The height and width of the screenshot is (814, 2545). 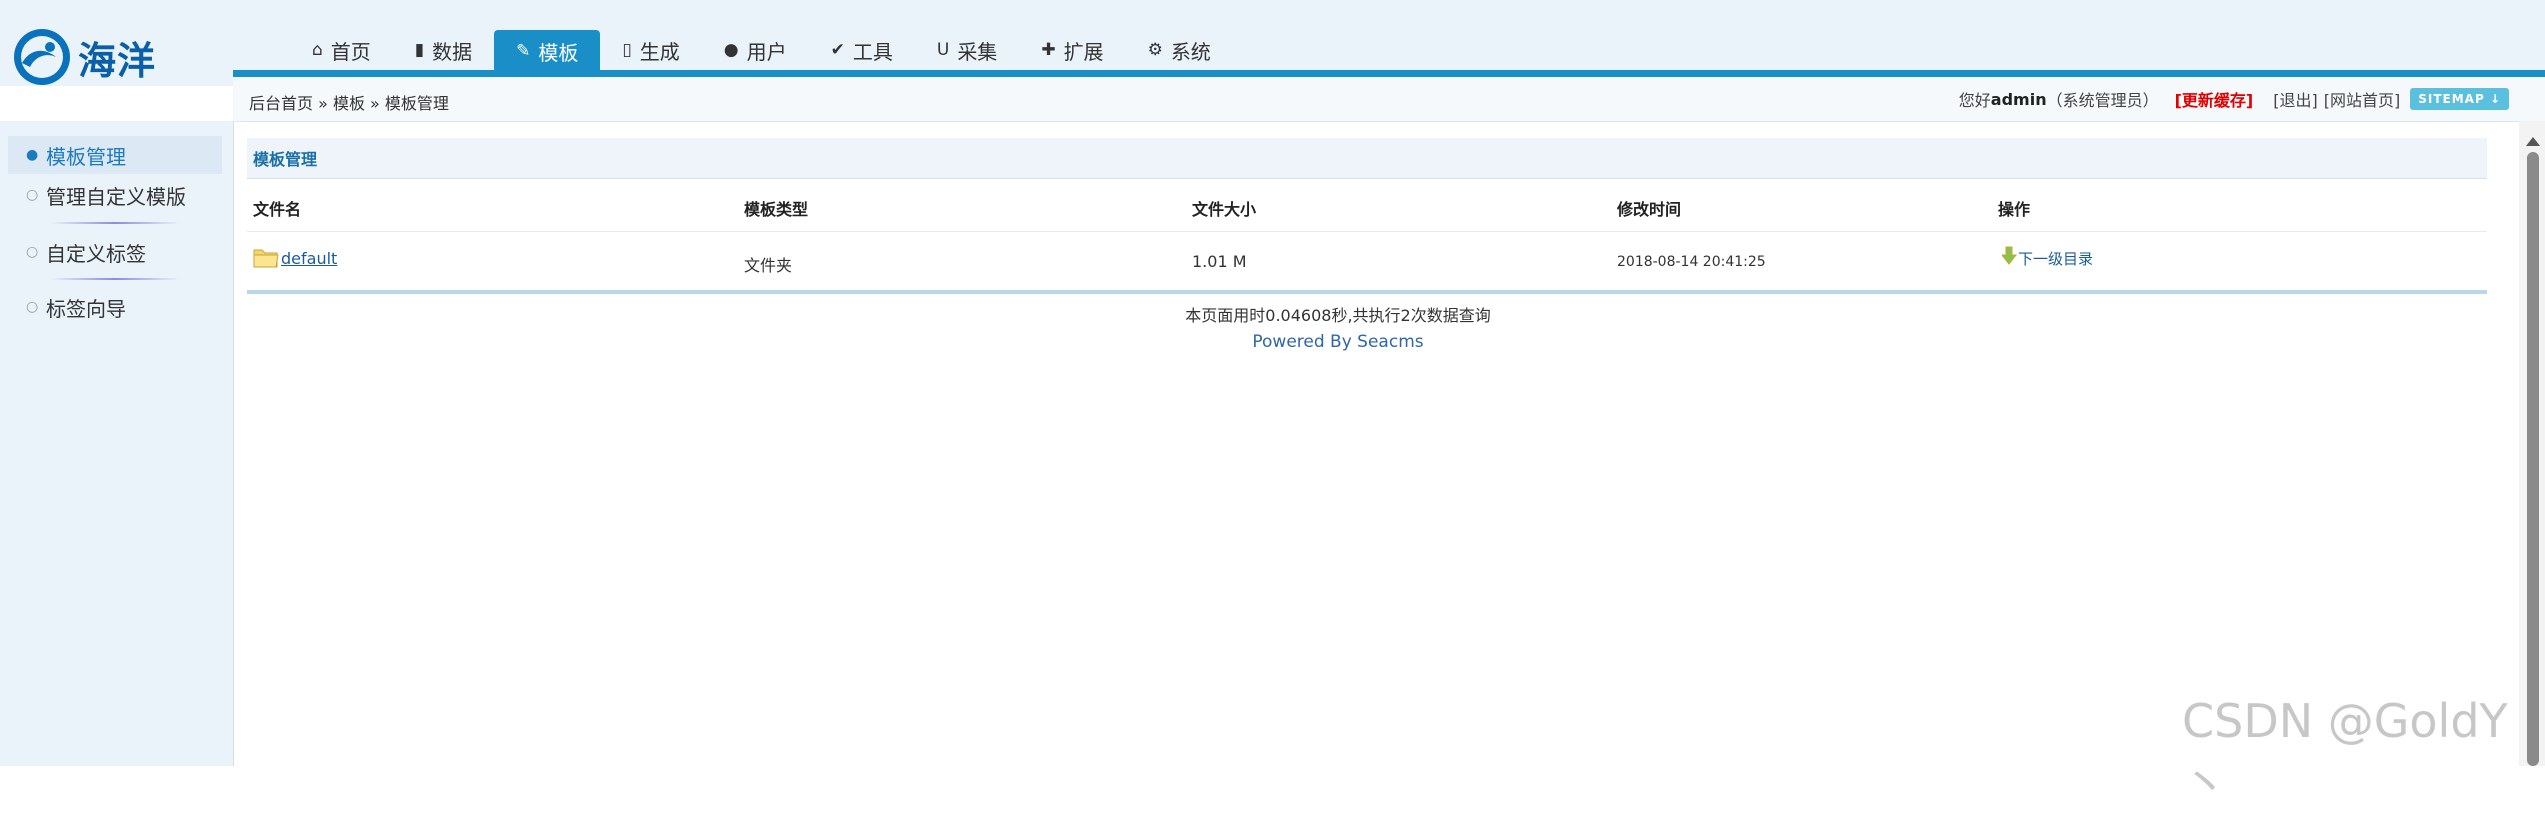 What do you see at coordinates (943, 50) in the screenshot?
I see `magnet-icon: U` at bounding box center [943, 50].